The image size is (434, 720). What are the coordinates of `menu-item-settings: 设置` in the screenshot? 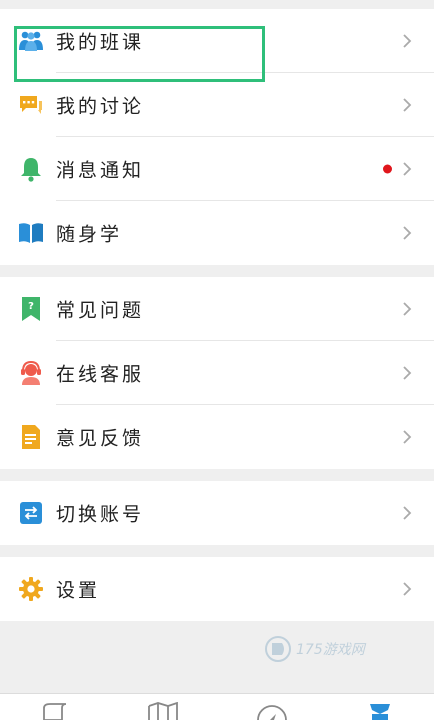 It's located at (217, 589).